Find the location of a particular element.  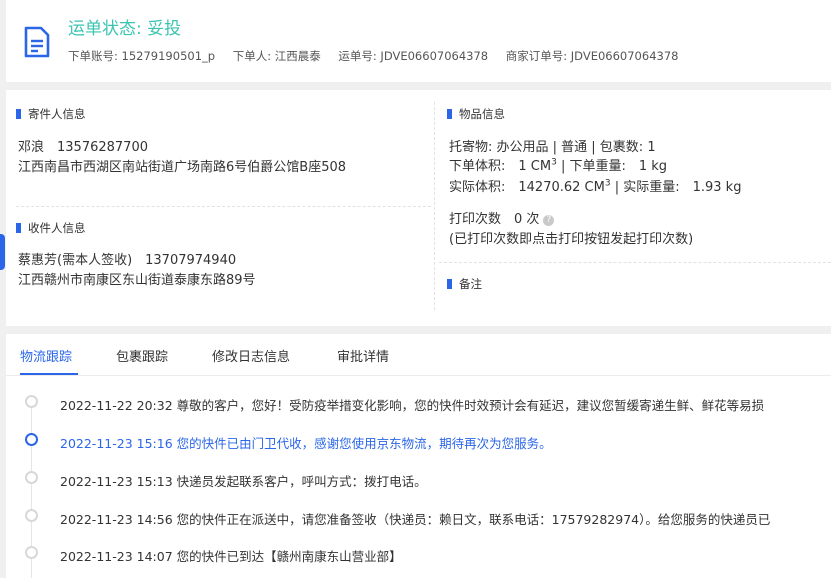

column-divider is located at coordinates (434, 206).